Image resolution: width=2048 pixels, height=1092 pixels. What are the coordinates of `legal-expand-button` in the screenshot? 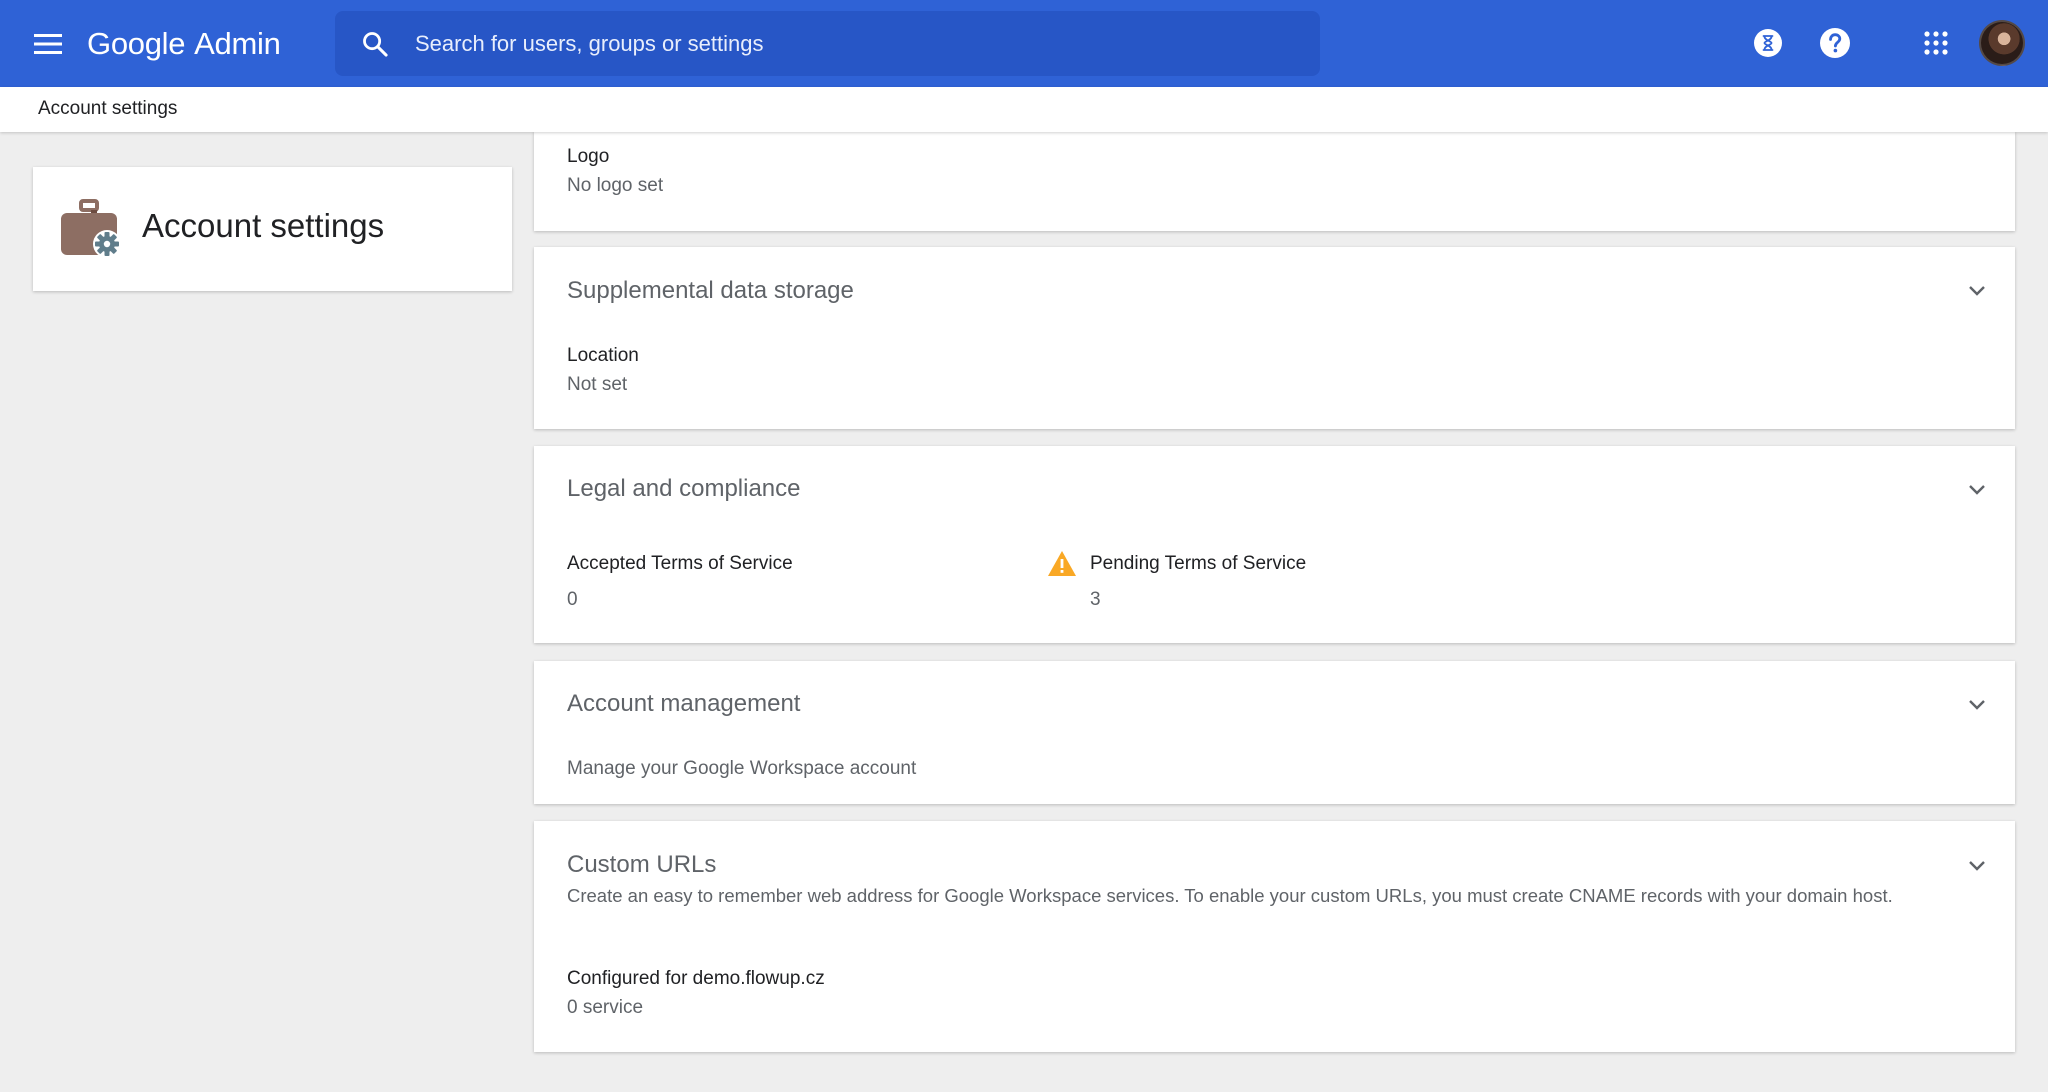 It's located at (1977, 490).